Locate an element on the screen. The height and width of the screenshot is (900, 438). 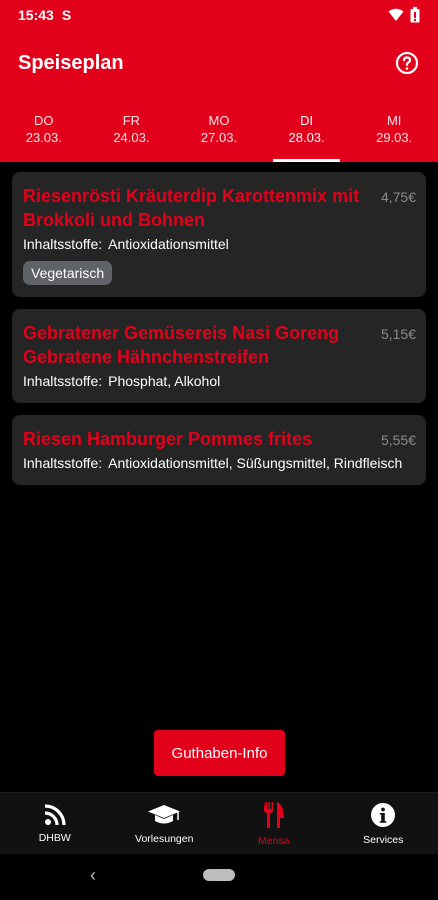
meal-ingredients: Inhaltsstoffe: Antioxidationsmittel is located at coordinates (219, 244).